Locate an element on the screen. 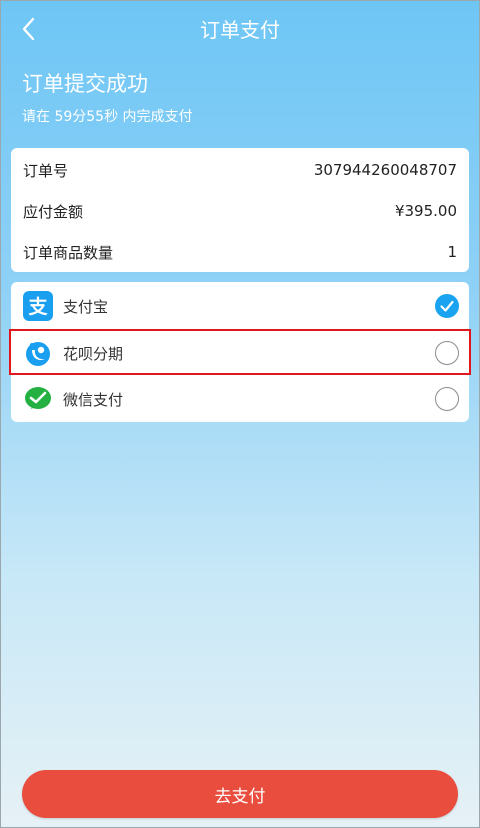 Image resolution: width=480 pixels, height=828 pixels. huabei-icon is located at coordinates (38, 354).